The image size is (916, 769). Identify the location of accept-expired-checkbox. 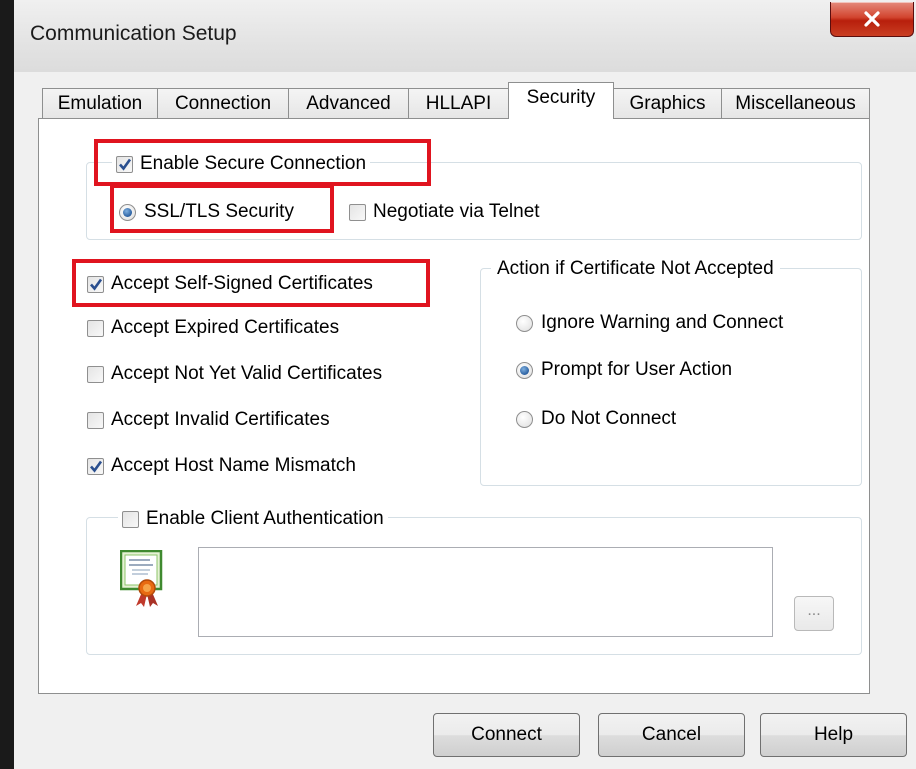
(95, 328).